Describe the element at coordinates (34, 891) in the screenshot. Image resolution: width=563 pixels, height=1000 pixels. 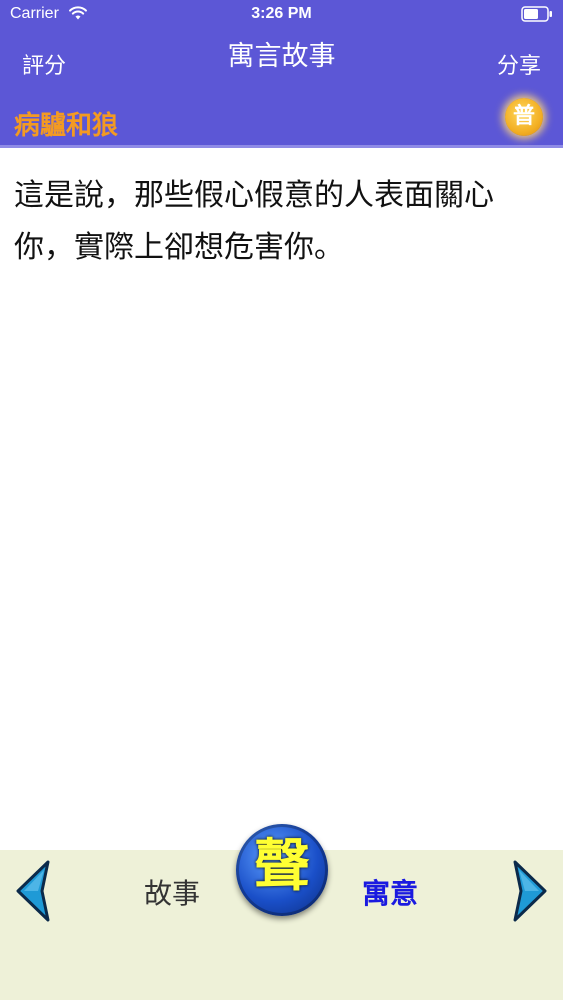
I see `previous-arrow-icon` at that location.